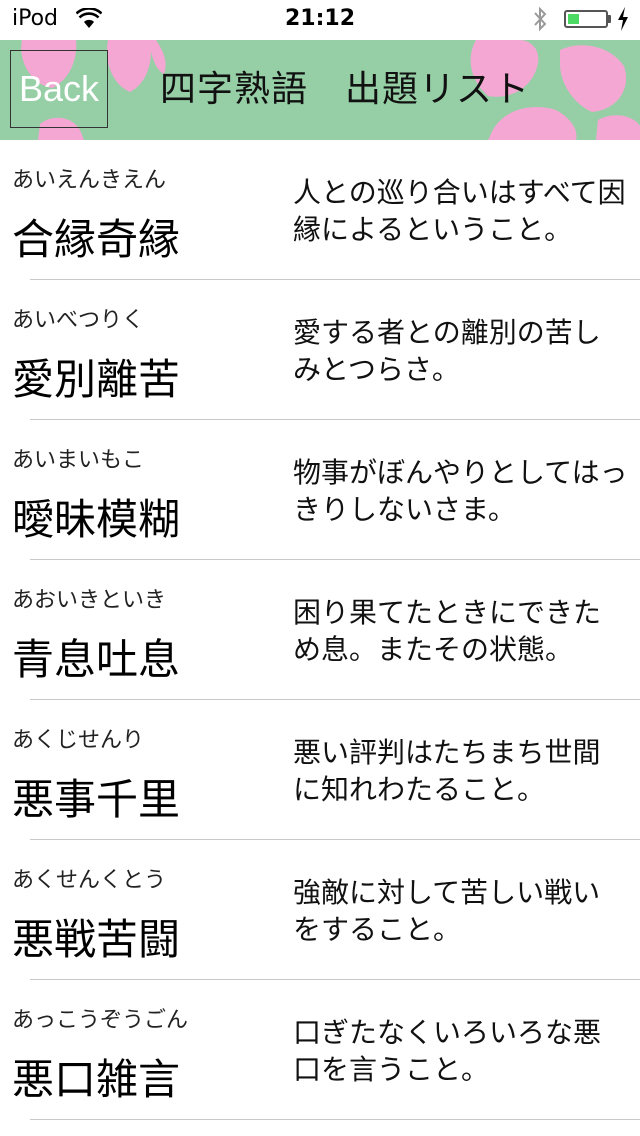 This screenshot has width=640, height=1136. I want to click on back-button: Back, so click(59, 89).